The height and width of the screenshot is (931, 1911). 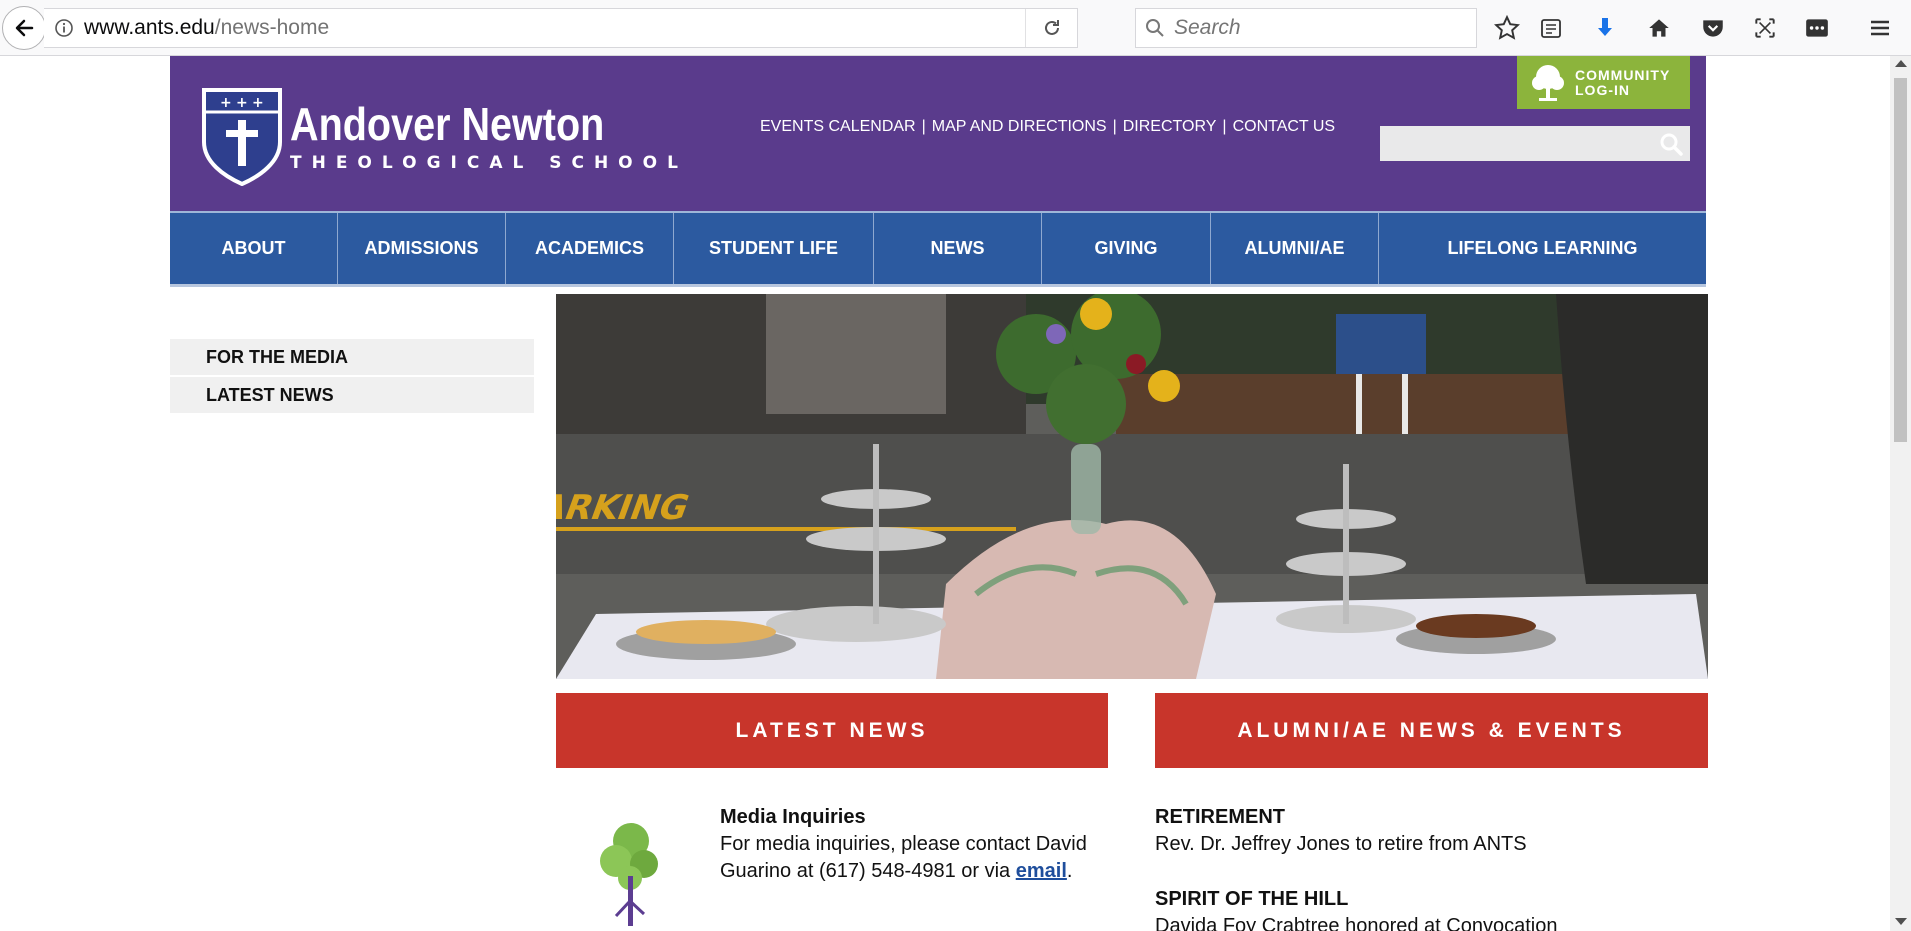 What do you see at coordinates (1880, 28) in the screenshot?
I see `menu-icon` at bounding box center [1880, 28].